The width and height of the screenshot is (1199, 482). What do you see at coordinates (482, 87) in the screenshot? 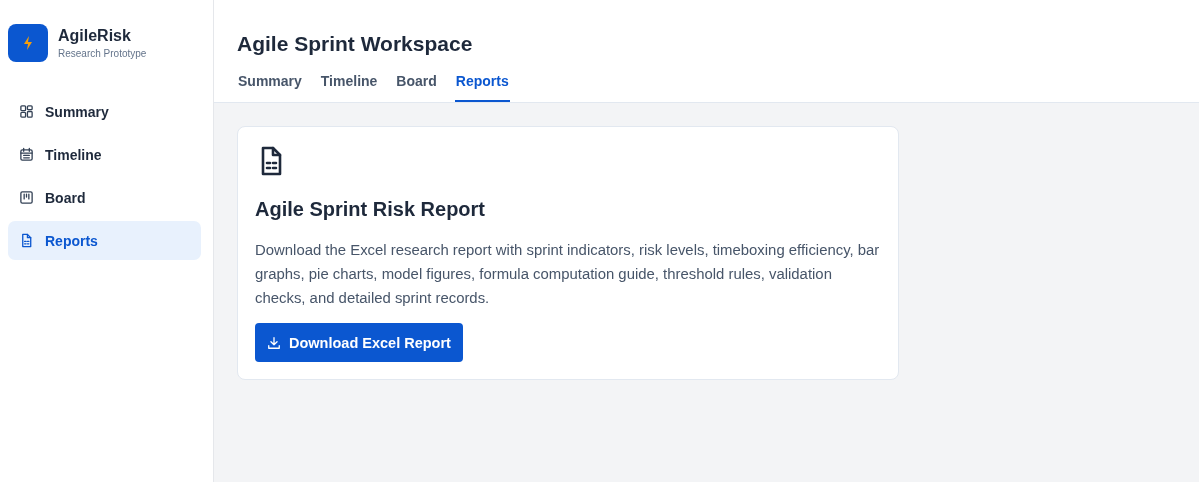
I see `tab: Reports` at bounding box center [482, 87].